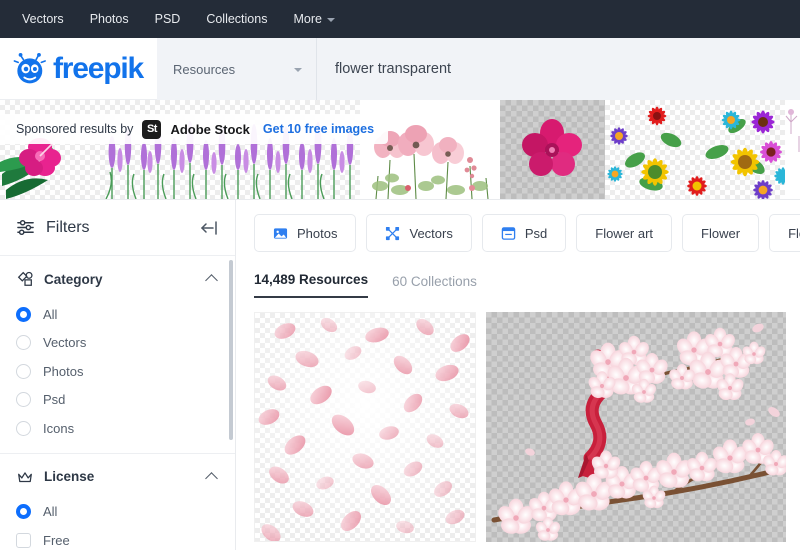 The height and width of the screenshot is (550, 800). I want to click on filter-option-vectors: Vectors, so click(117, 343).